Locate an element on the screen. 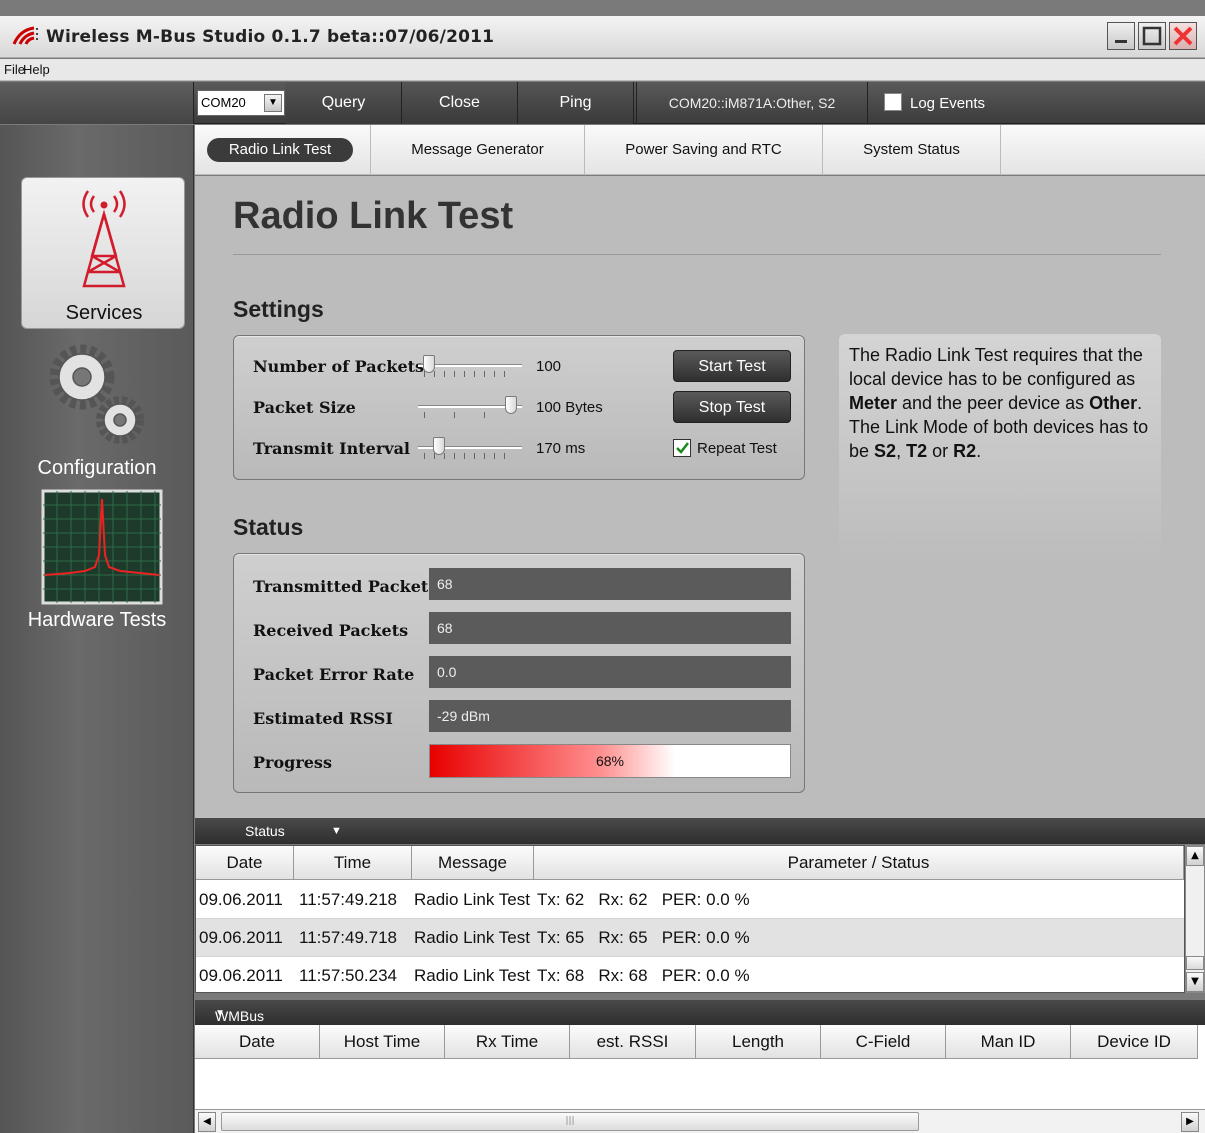  received-packets-label: Received Packets is located at coordinates (331, 630).